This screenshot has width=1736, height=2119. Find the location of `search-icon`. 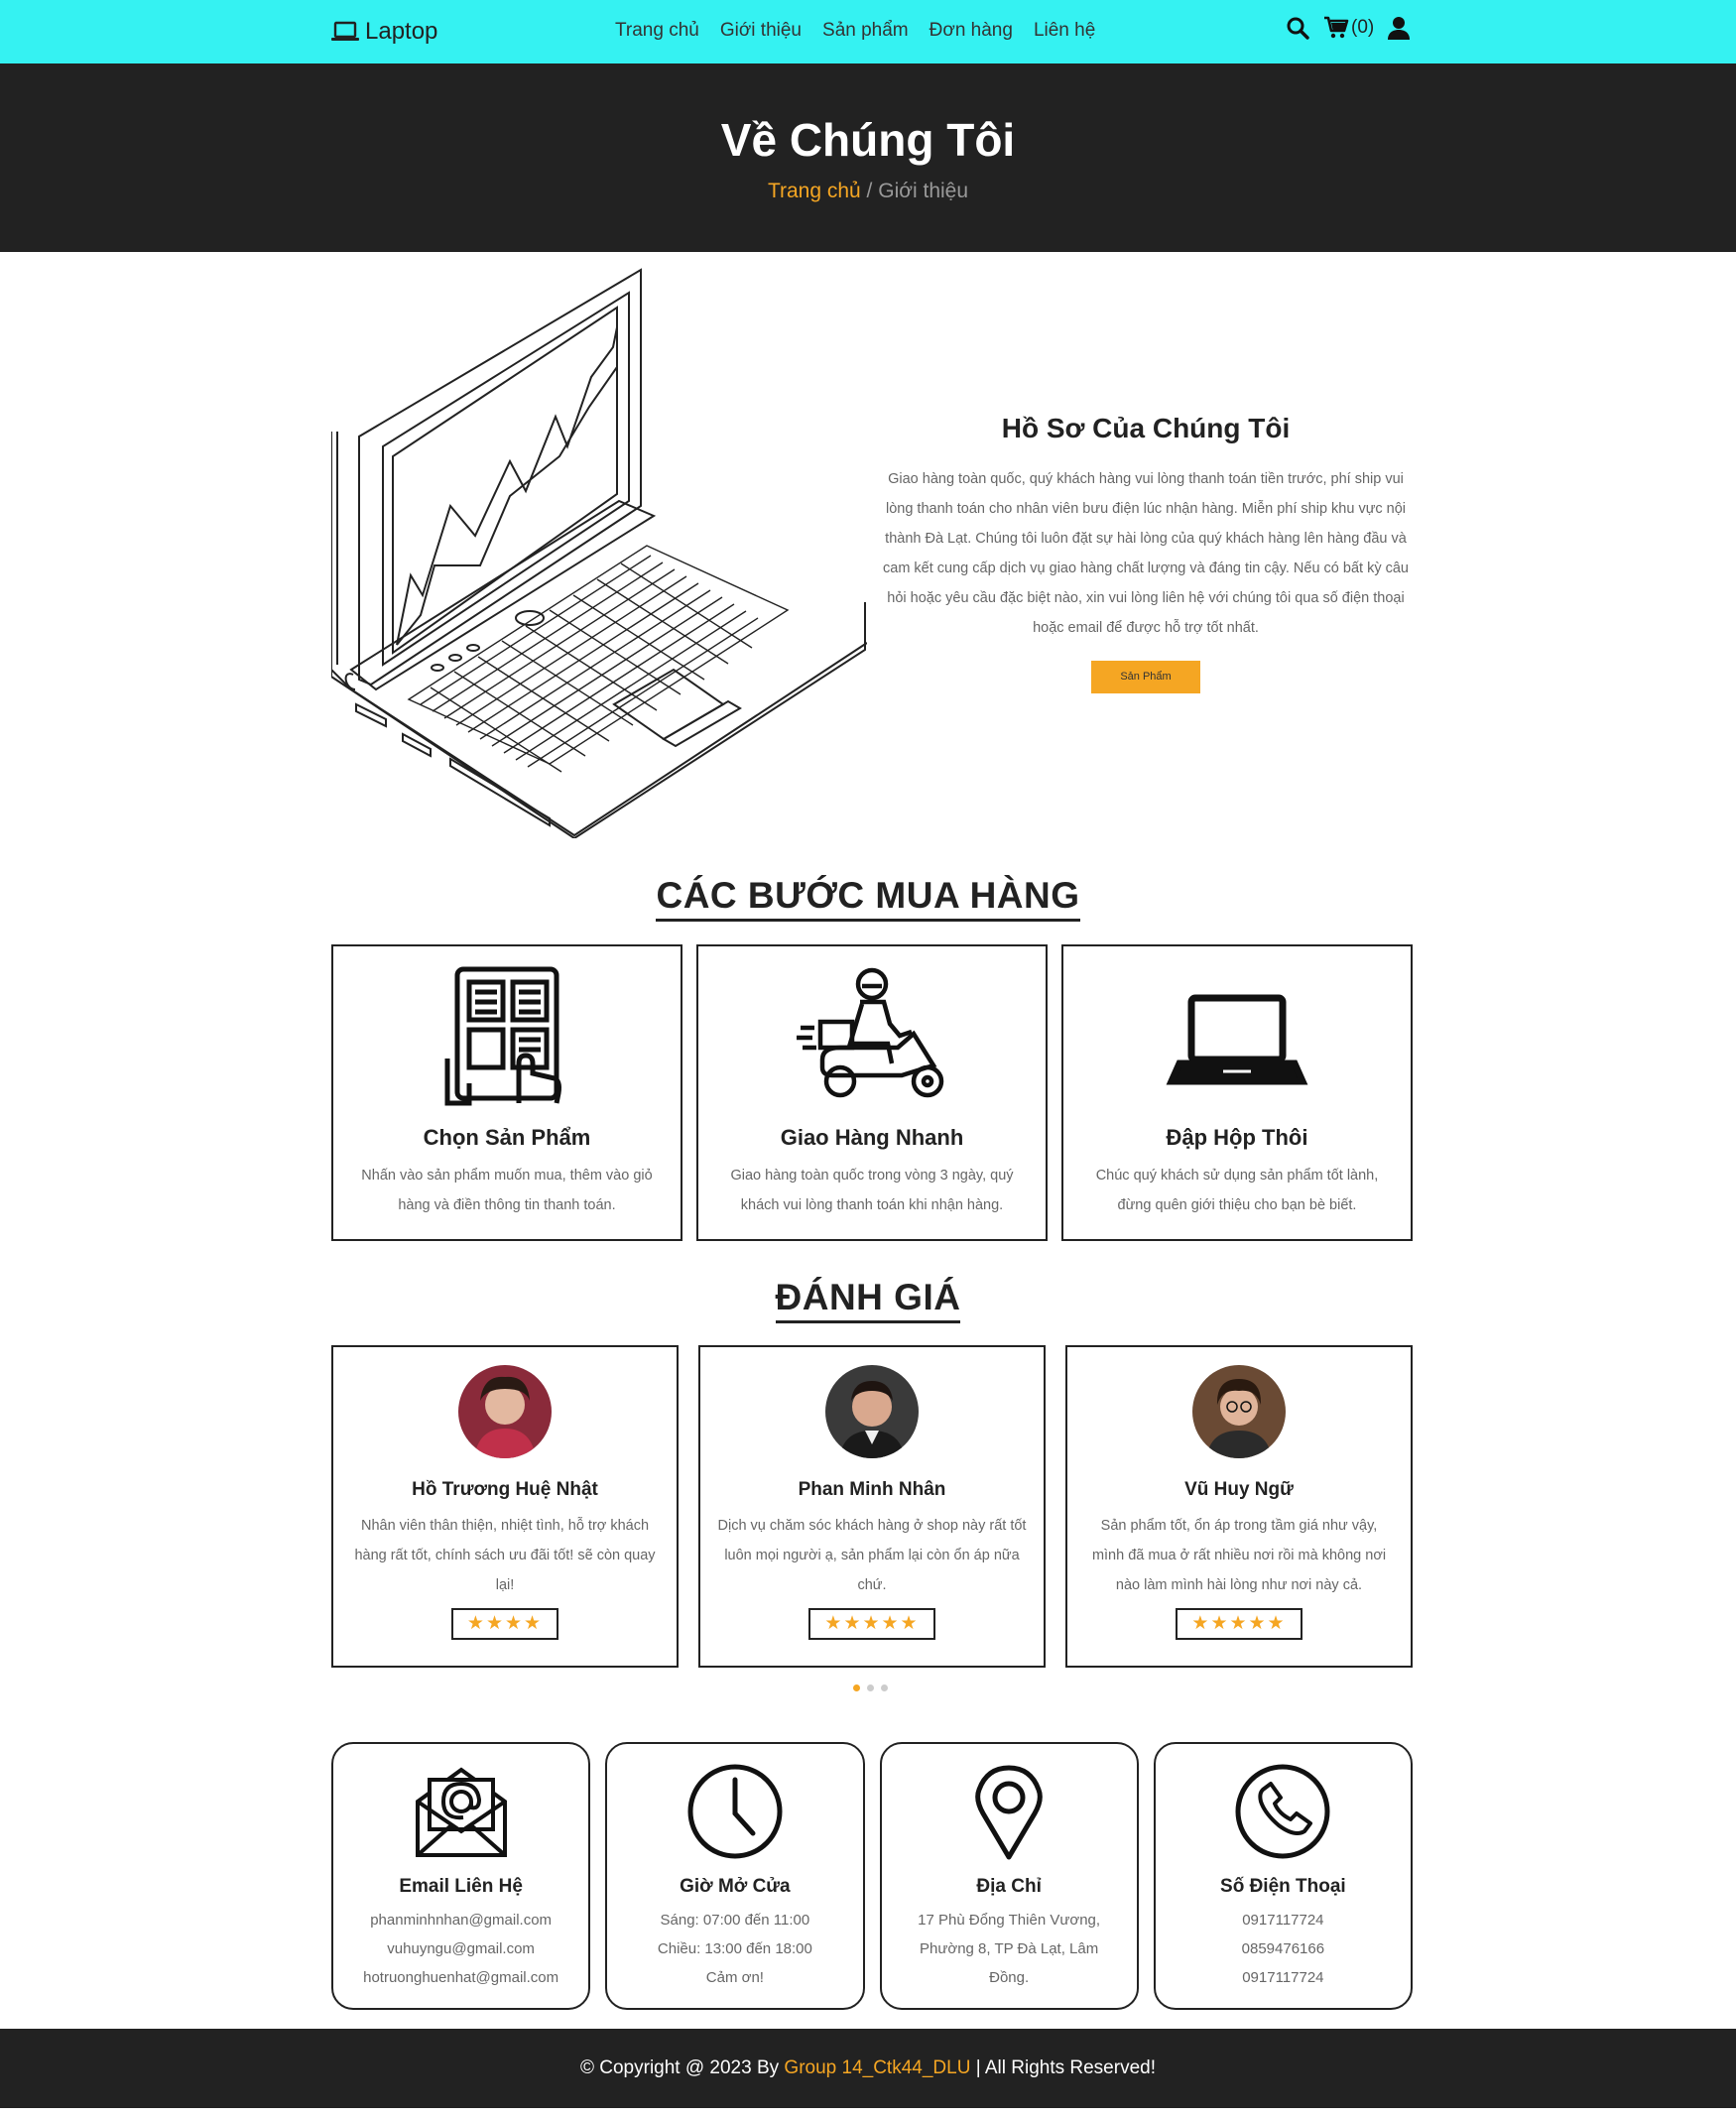

search-icon is located at coordinates (1297, 28).